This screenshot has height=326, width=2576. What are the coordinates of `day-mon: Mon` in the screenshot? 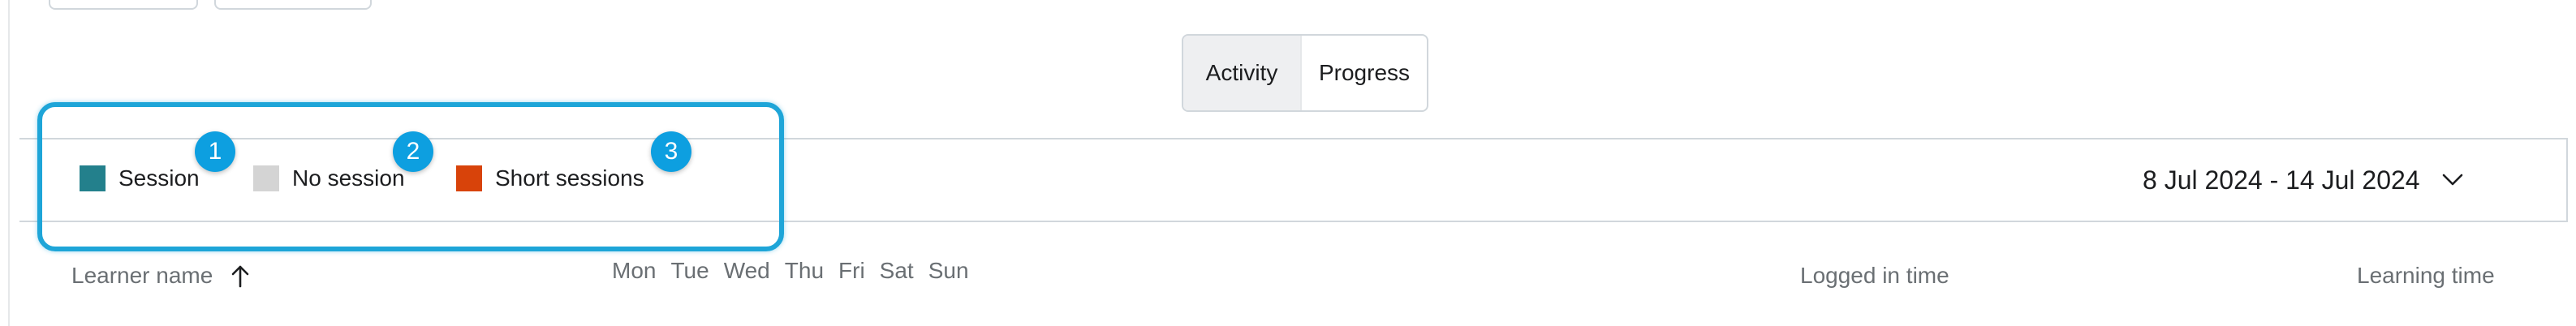 It's located at (635, 270).